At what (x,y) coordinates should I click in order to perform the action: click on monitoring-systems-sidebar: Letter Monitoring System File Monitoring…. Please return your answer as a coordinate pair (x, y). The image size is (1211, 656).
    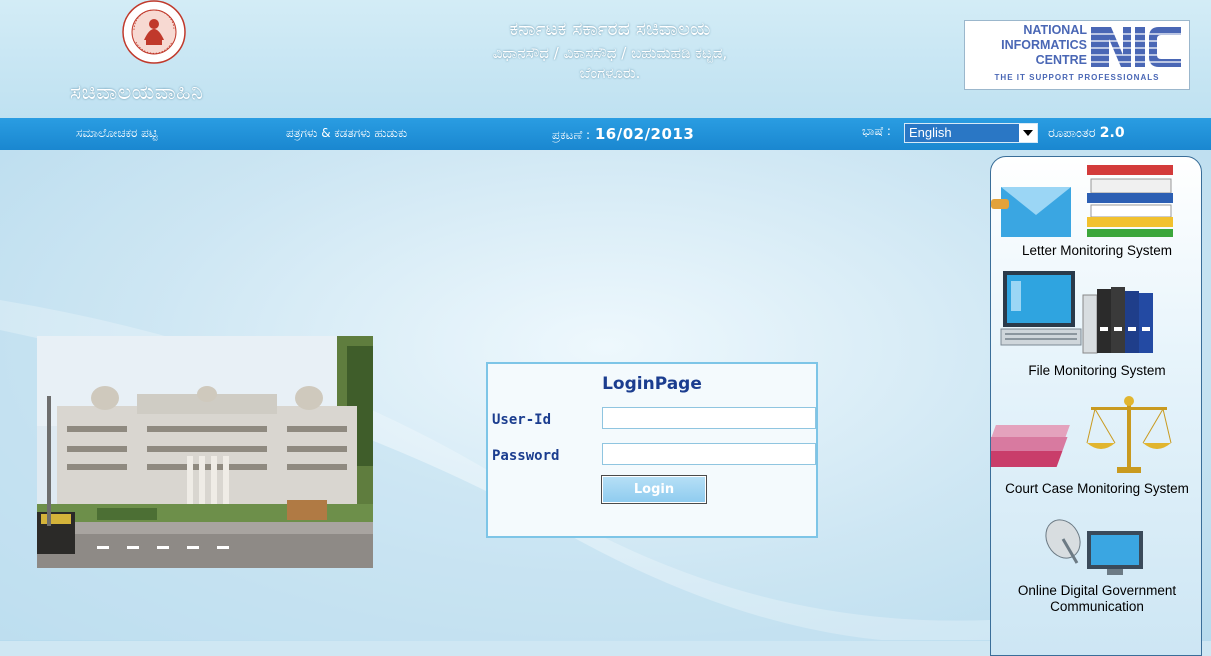
    Looking at the image, I should click on (1096, 406).